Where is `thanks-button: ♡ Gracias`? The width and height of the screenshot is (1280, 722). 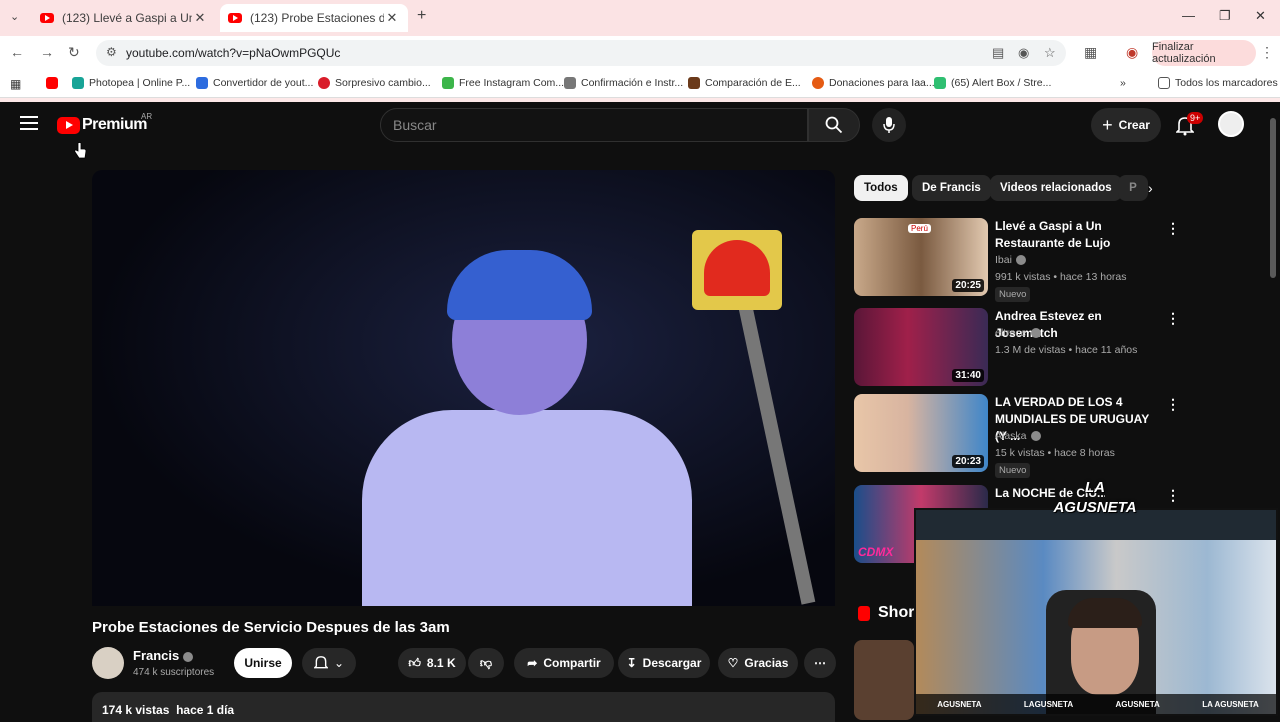
thanks-button: ♡ Gracias is located at coordinates (758, 663).